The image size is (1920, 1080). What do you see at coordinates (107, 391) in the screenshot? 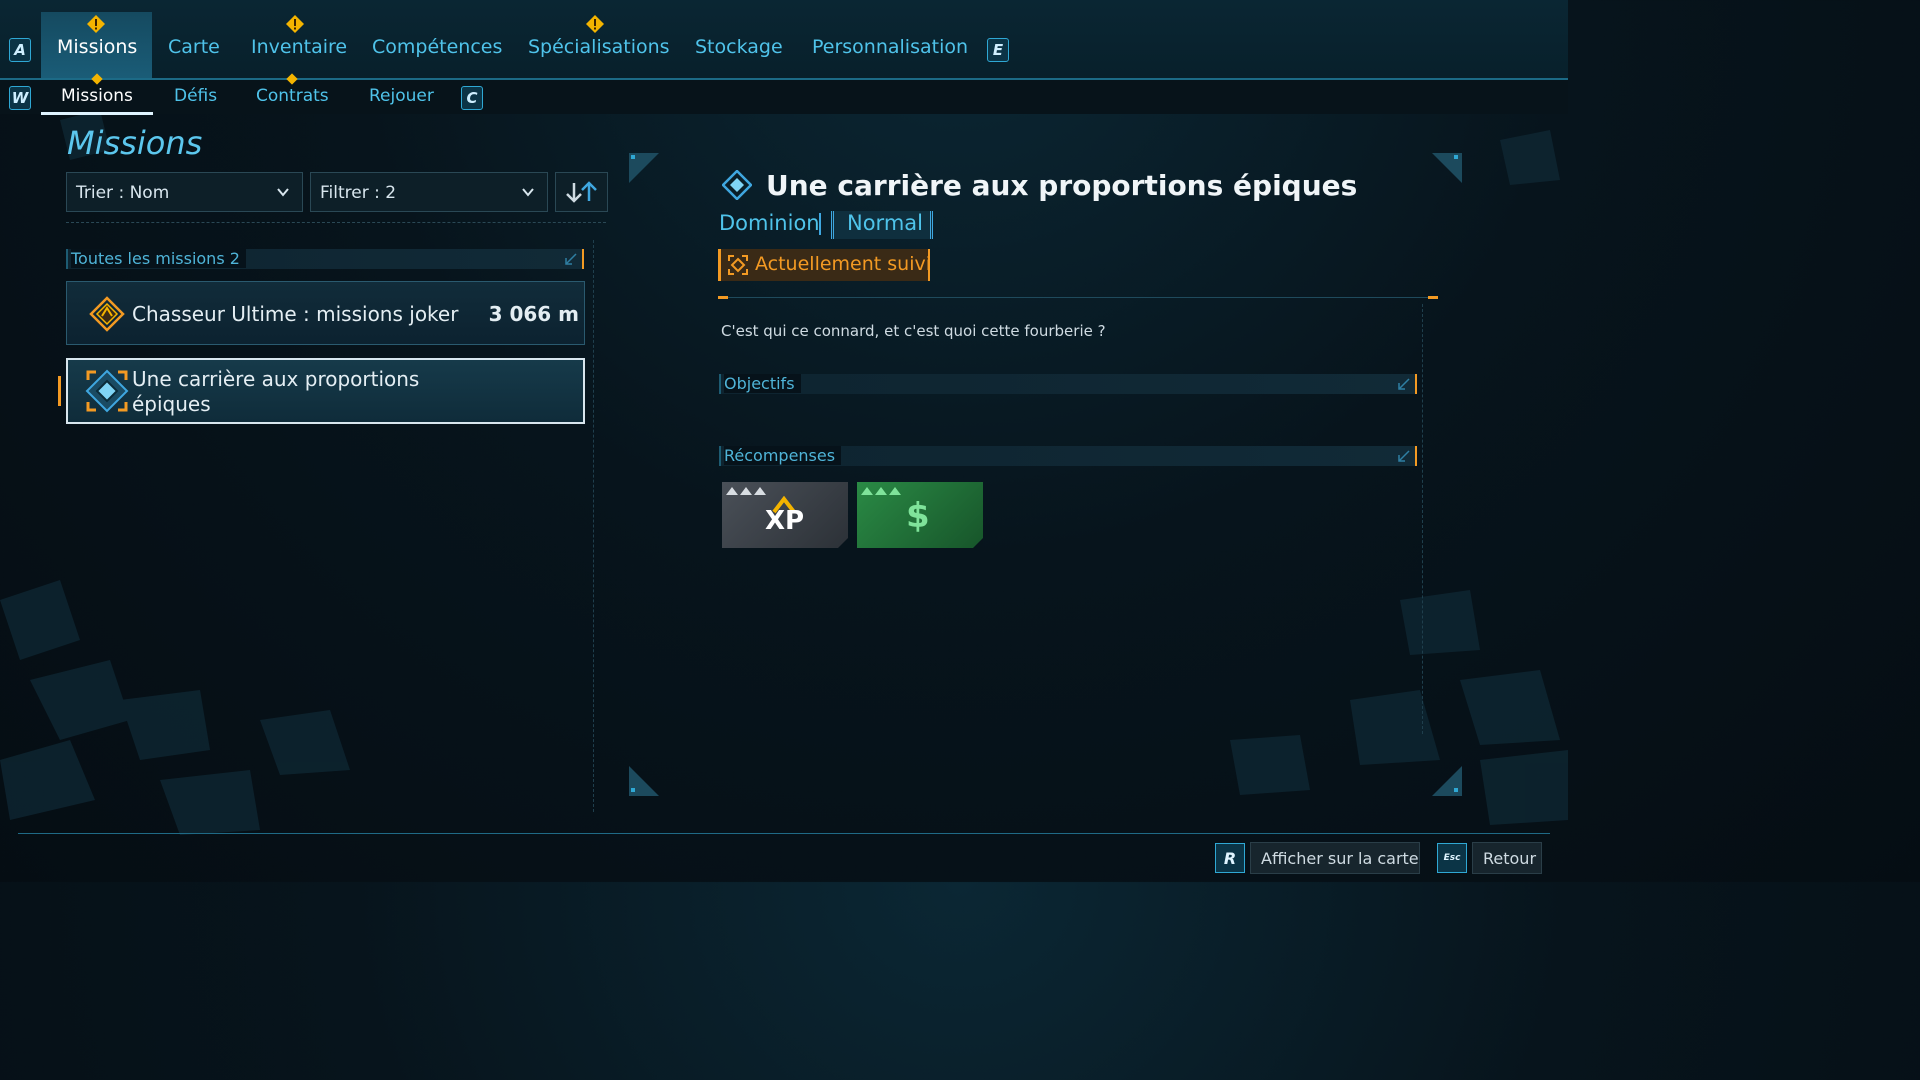
I see `mission-tracked-icon` at bounding box center [107, 391].